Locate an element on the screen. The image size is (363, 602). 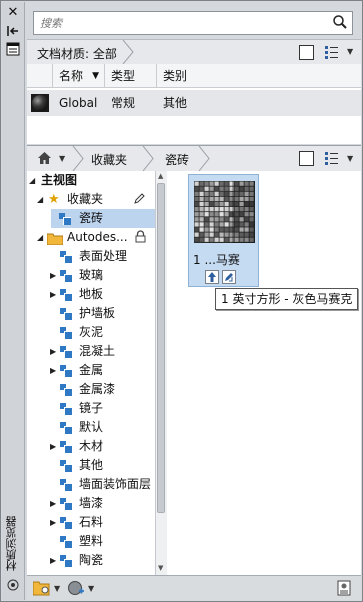
tree-node-label: 陶瓷 is located at coordinates (91, 560).